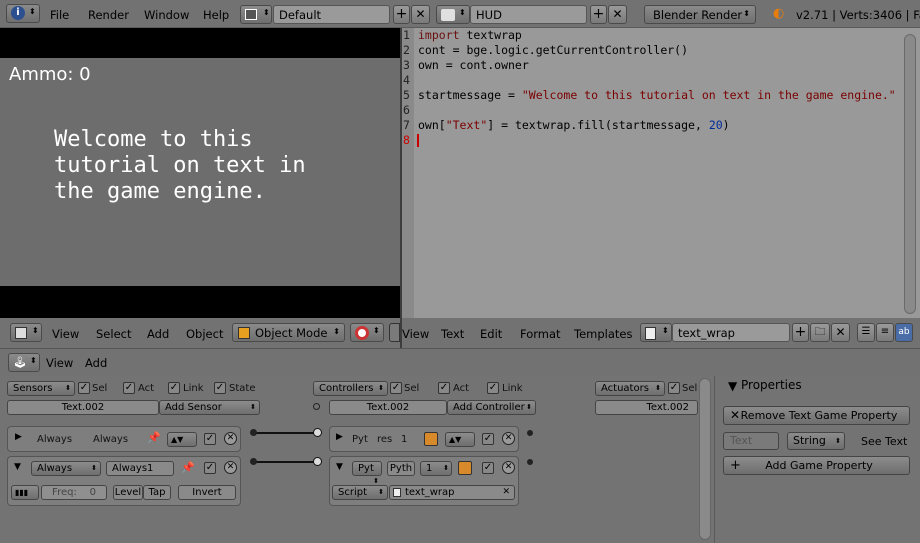 The width and height of the screenshot is (920, 543). What do you see at coordinates (113, 334) in the screenshot?
I see `menu-select: Select` at bounding box center [113, 334].